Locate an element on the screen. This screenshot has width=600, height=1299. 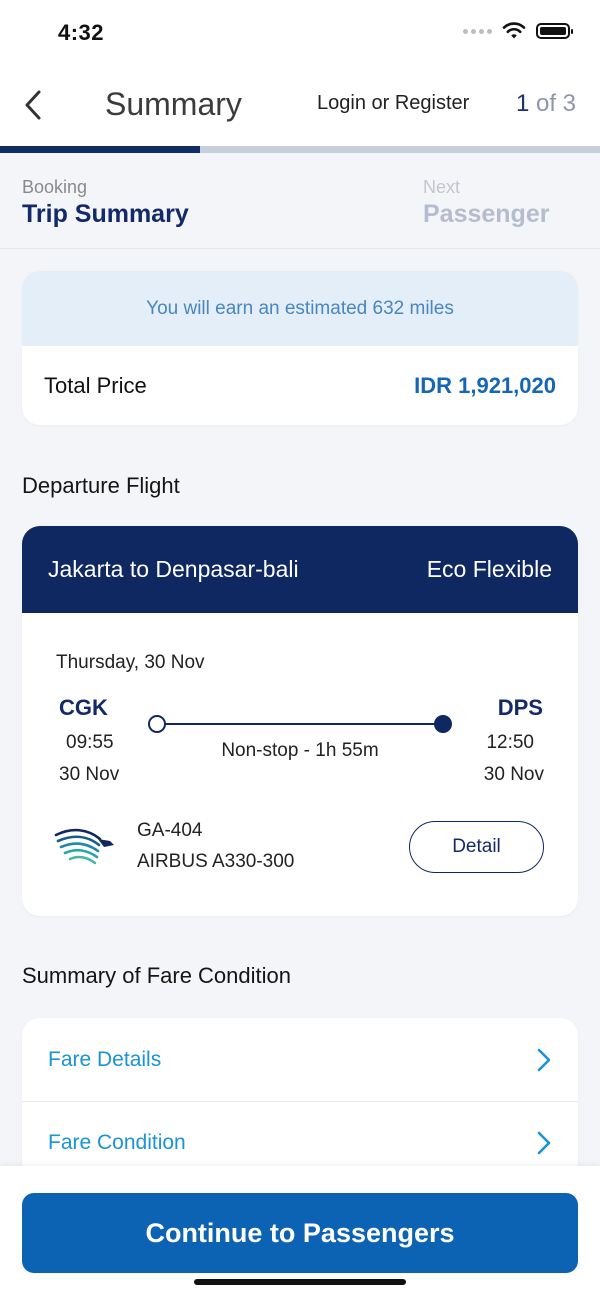
destination-code: DPS is located at coordinates (520, 707).